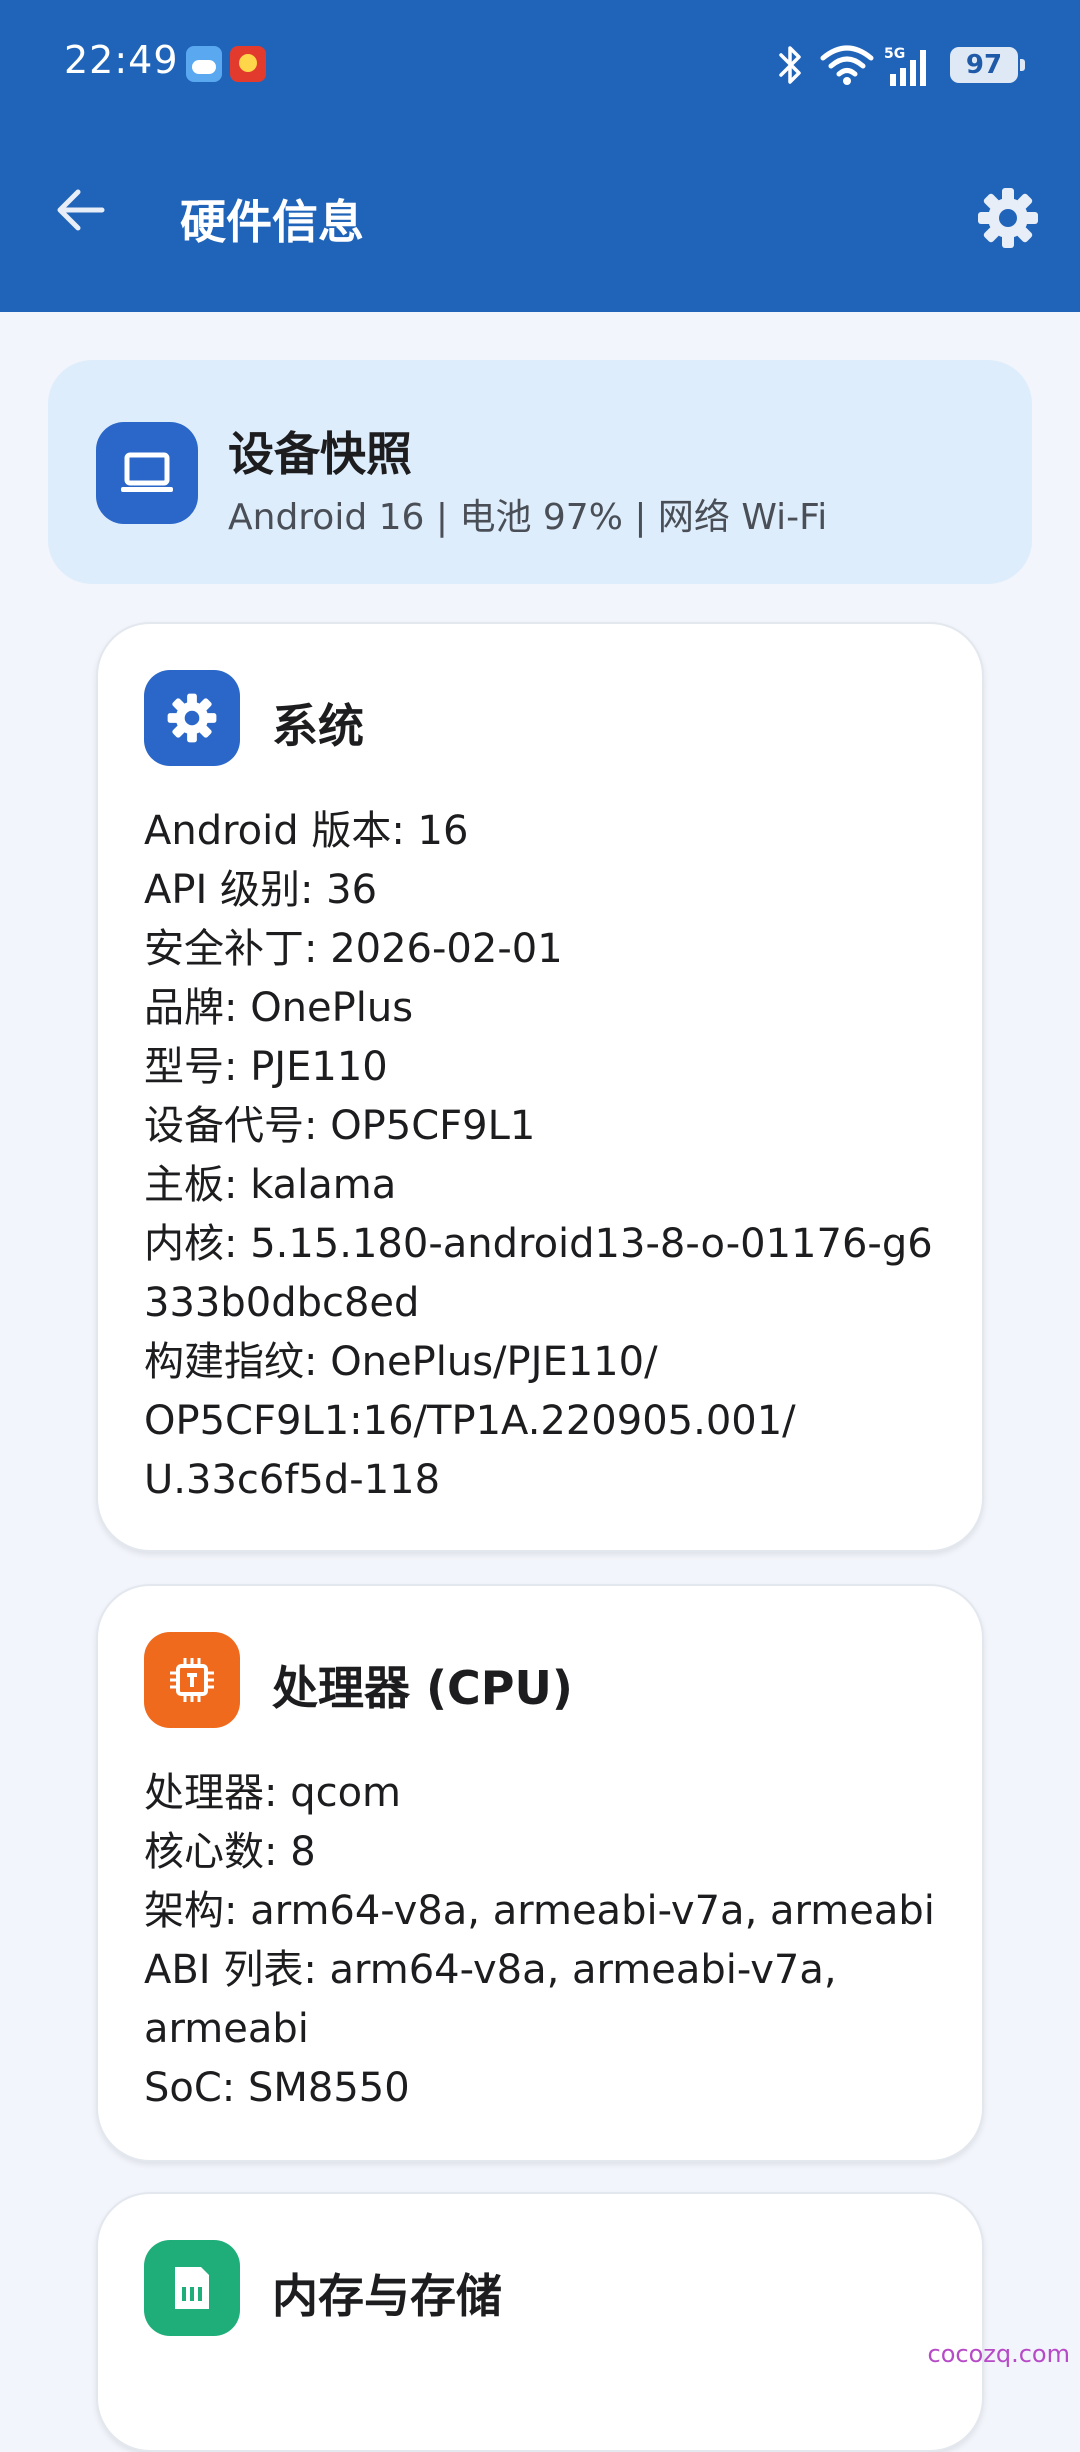 The image size is (1080, 2452). What do you see at coordinates (554, 1126) in the screenshot?
I see `info-line: 设备代号: OP5CF9L1` at bounding box center [554, 1126].